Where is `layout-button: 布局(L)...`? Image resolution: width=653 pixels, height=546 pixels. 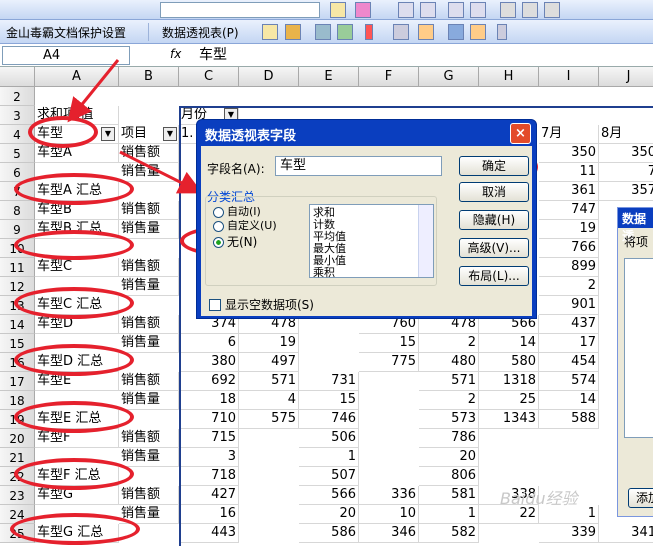 layout-button: 布局(L)... is located at coordinates (494, 276).